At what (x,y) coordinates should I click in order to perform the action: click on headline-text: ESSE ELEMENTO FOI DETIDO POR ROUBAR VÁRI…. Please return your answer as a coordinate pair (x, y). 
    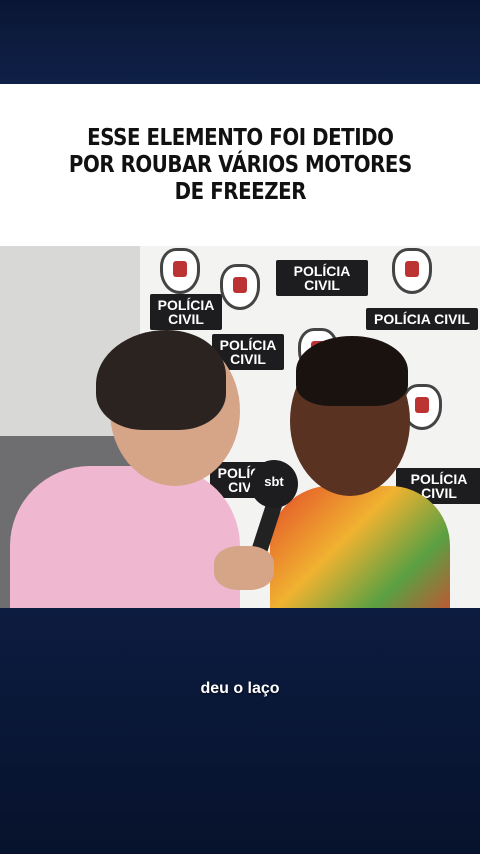
    Looking at the image, I should click on (240, 164).